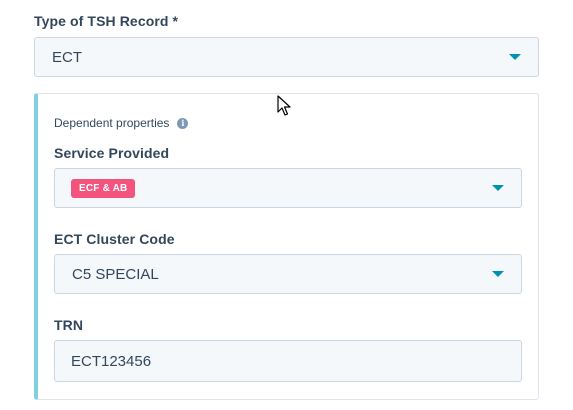 The image size is (573, 410). What do you see at coordinates (112, 153) in the screenshot?
I see `service-provided-label: Service Provided` at bounding box center [112, 153].